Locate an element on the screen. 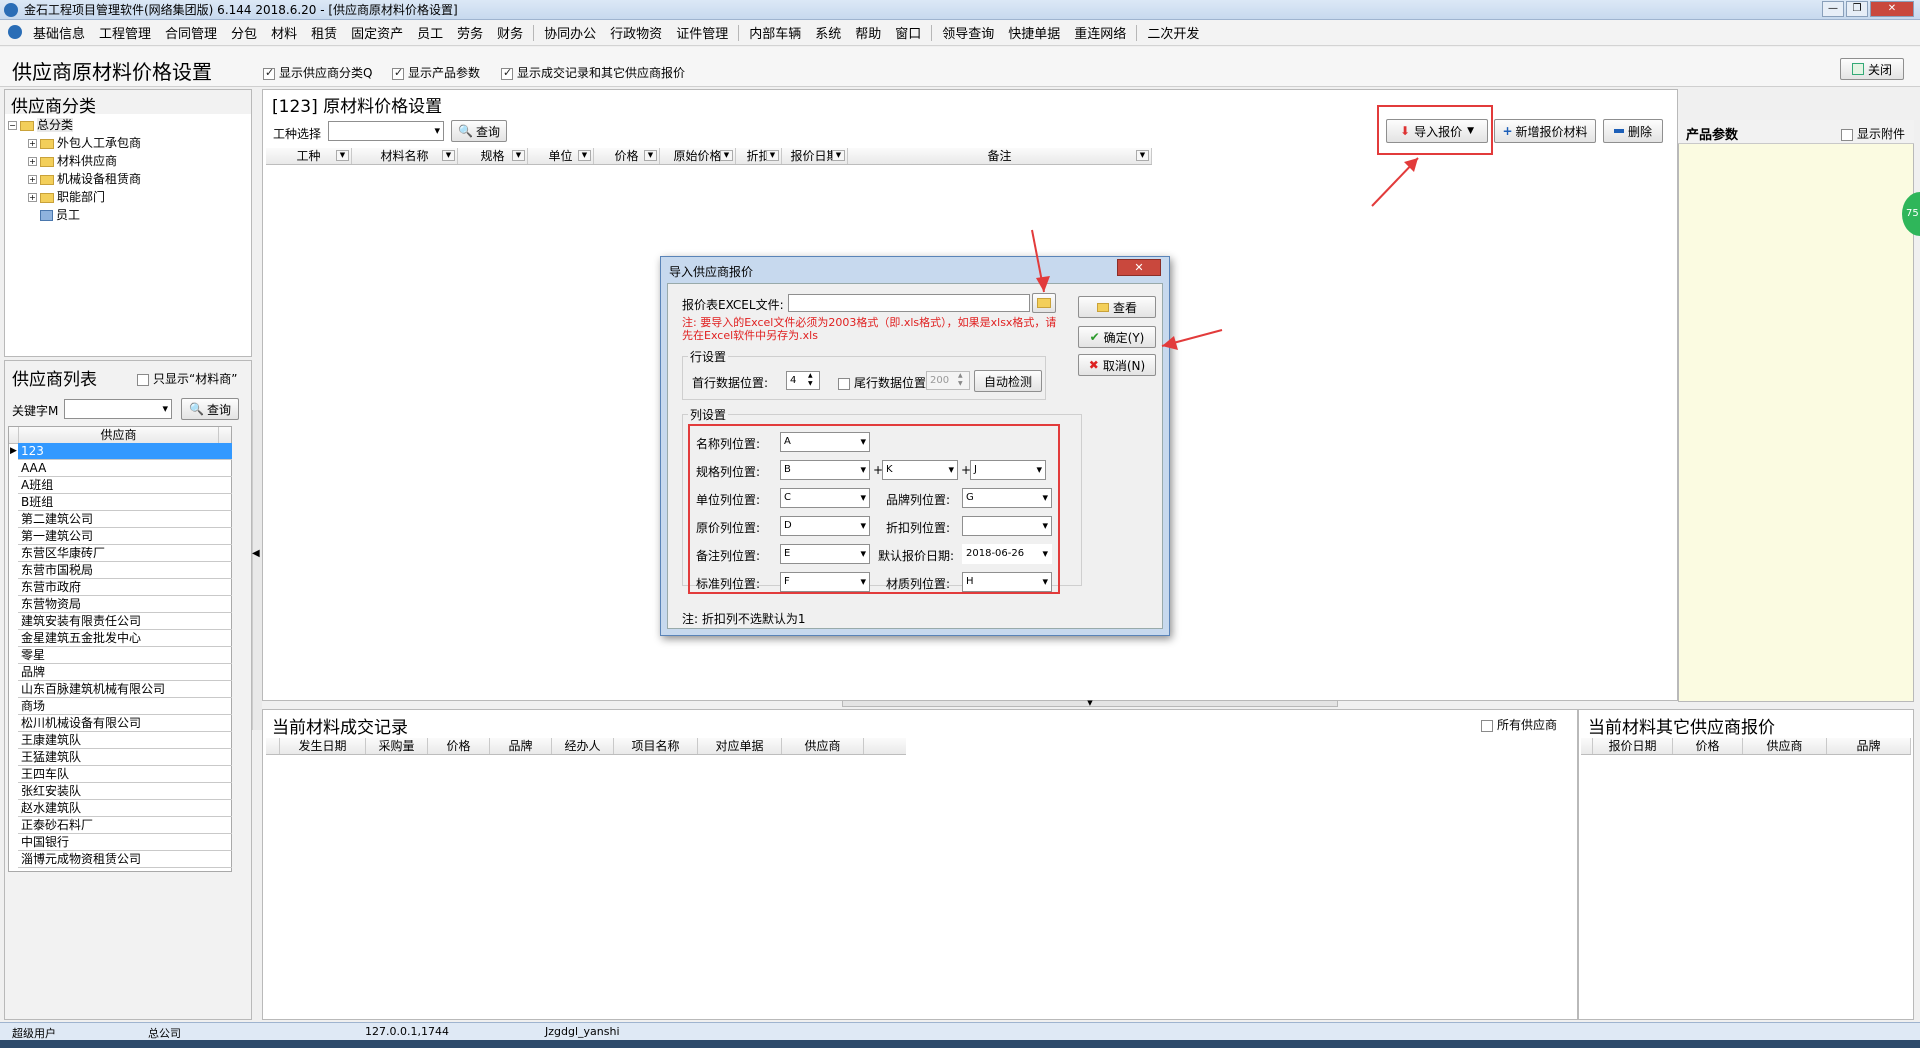 This screenshot has height=1048, width=1920. annotation-arrows is located at coordinates (1225, 253).